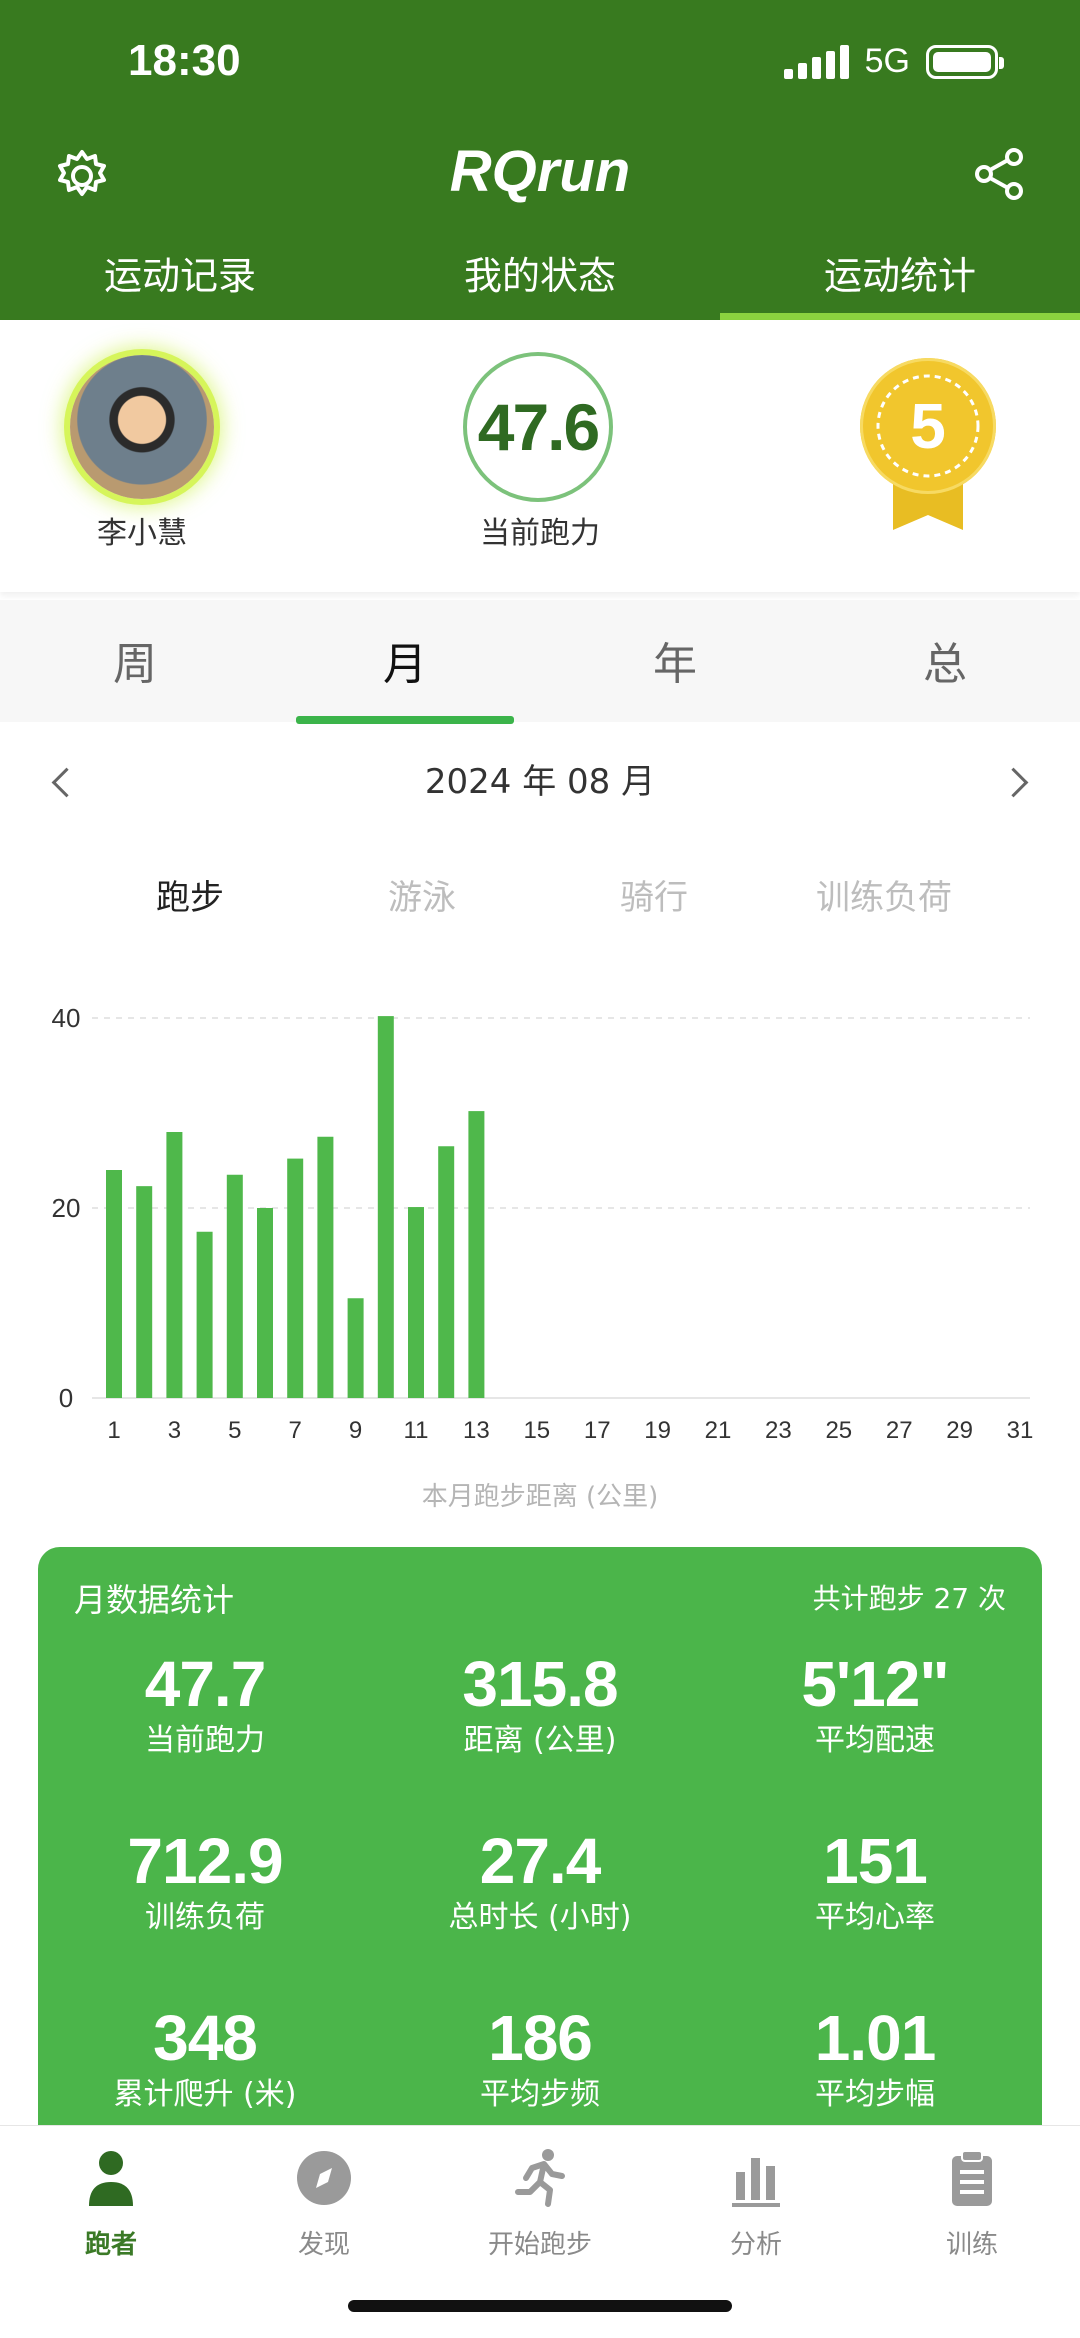  I want to click on y-tick-label: 0, so click(66, 1398).